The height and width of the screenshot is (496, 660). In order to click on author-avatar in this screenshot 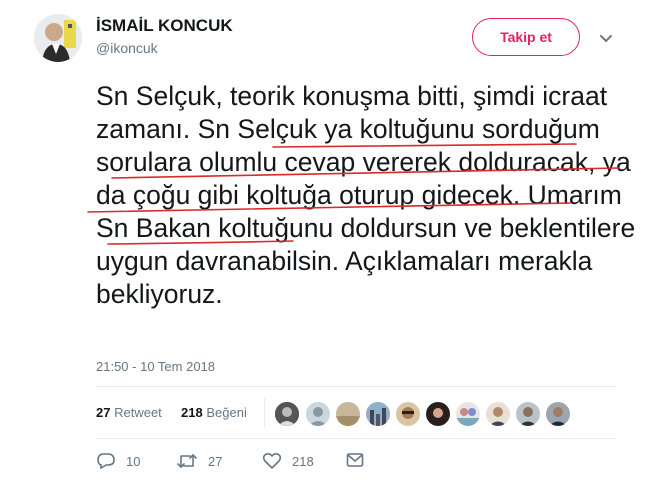, I will do `click(58, 38)`.